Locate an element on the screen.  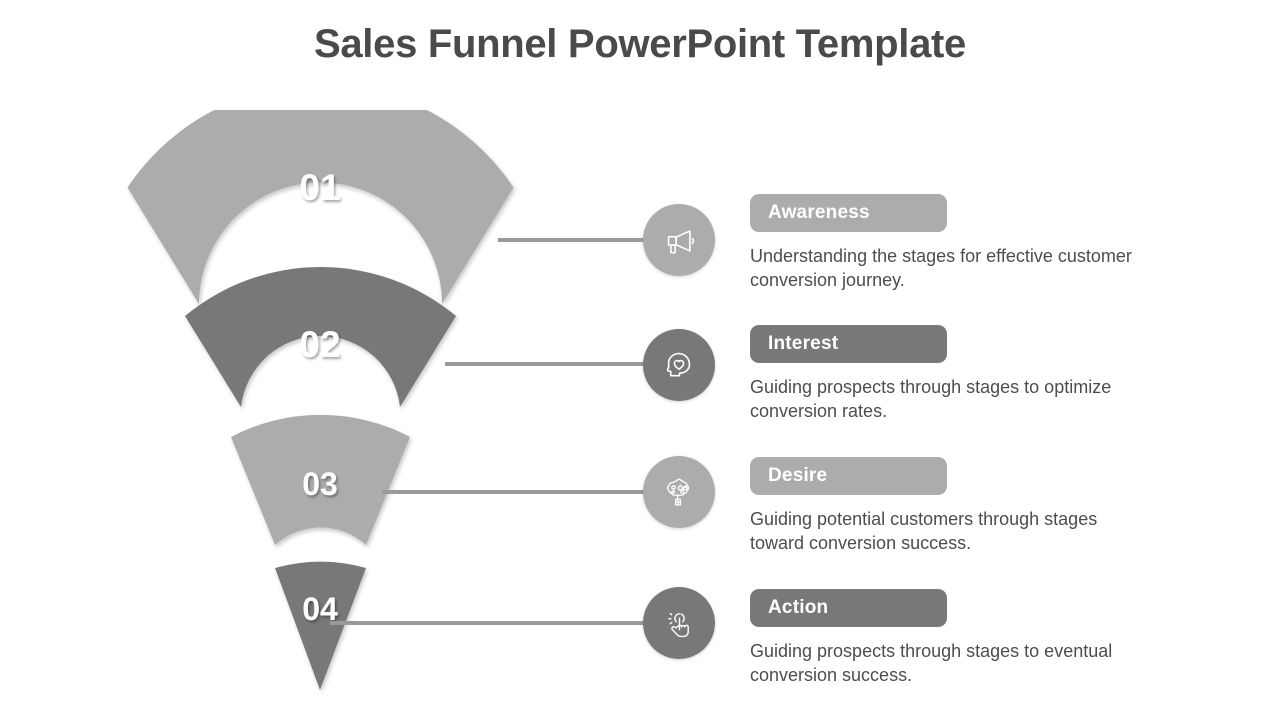
stage-icon-circle-awareness is located at coordinates (679, 240).